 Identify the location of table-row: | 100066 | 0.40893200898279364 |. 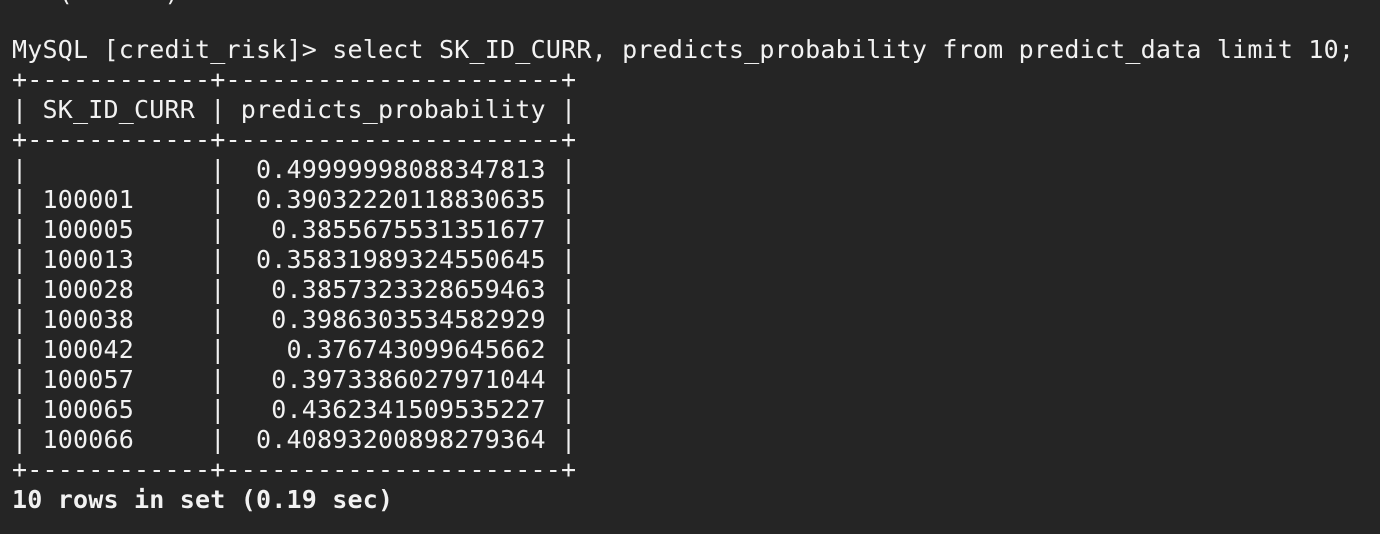
(294, 439).